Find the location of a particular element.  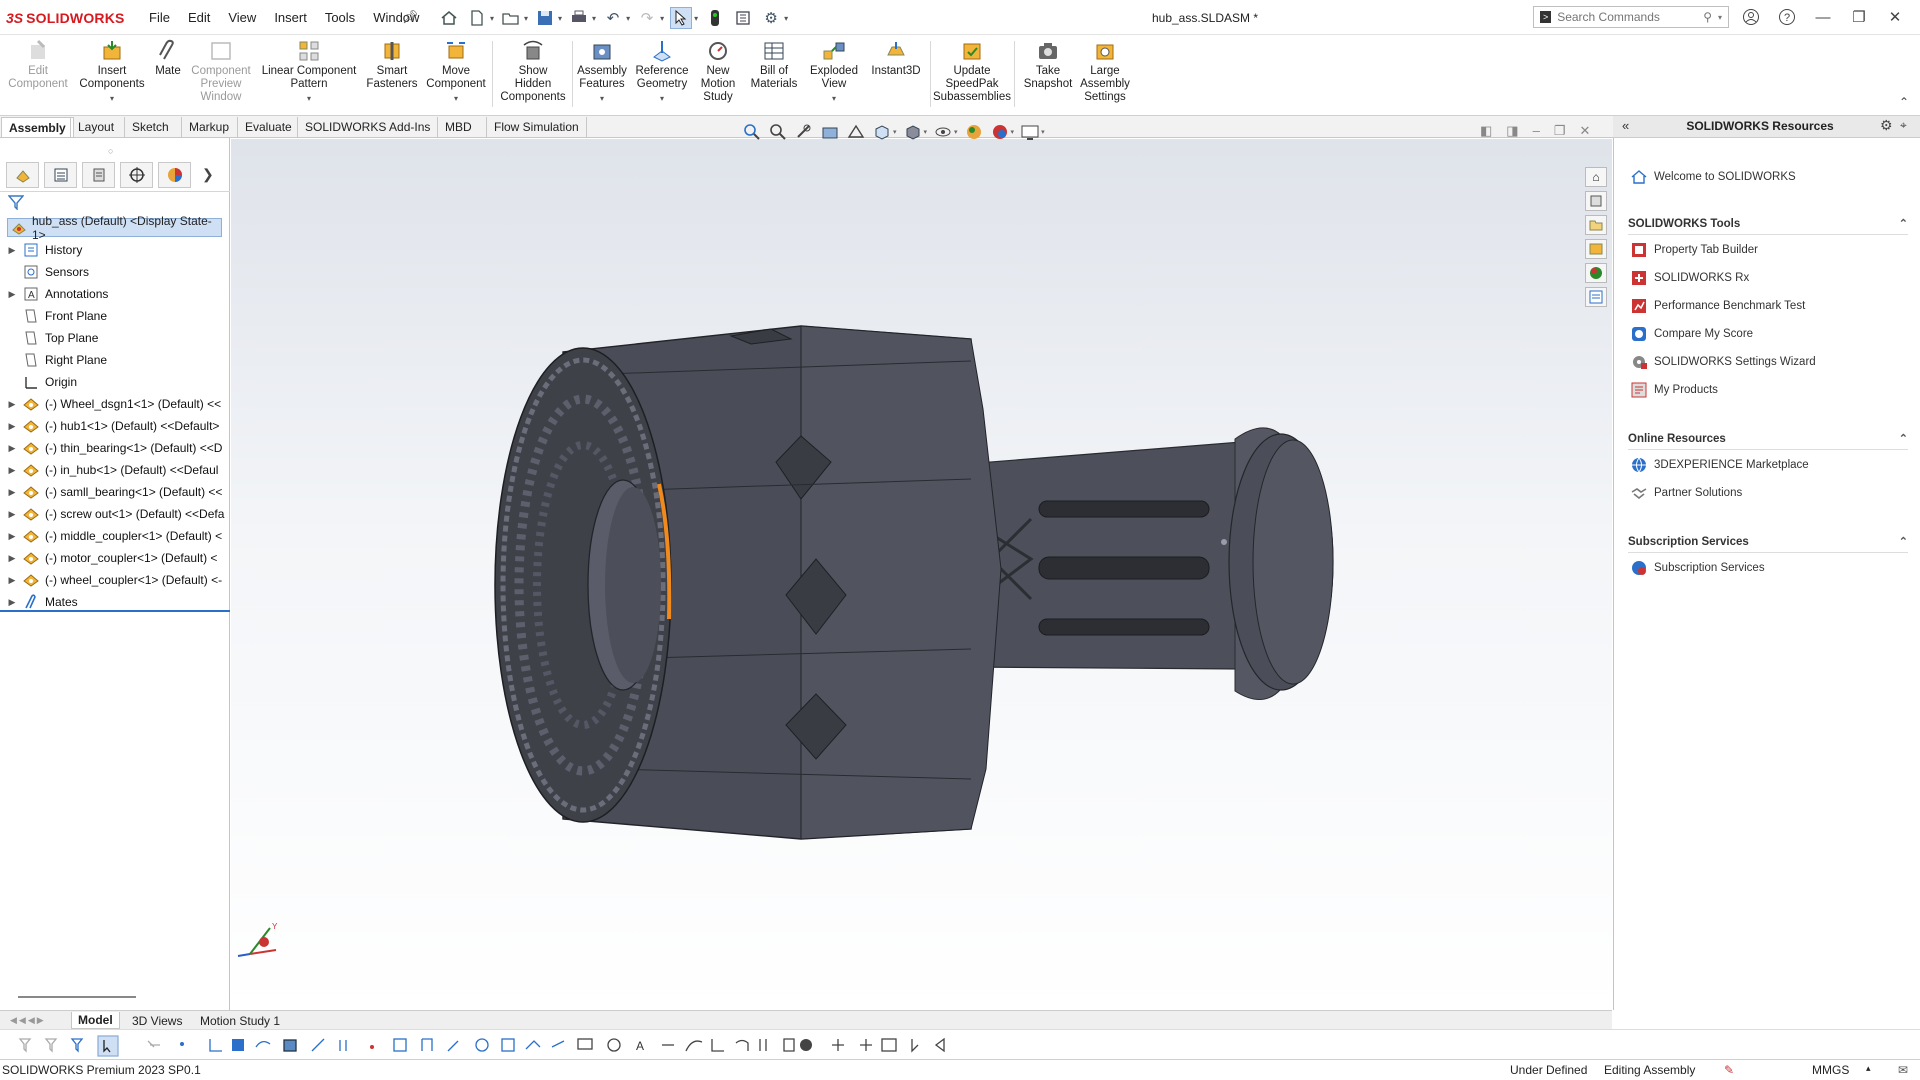

tree-item: ▶ (-) motor_coupler<1> (Default) < is located at coordinates (115, 558).